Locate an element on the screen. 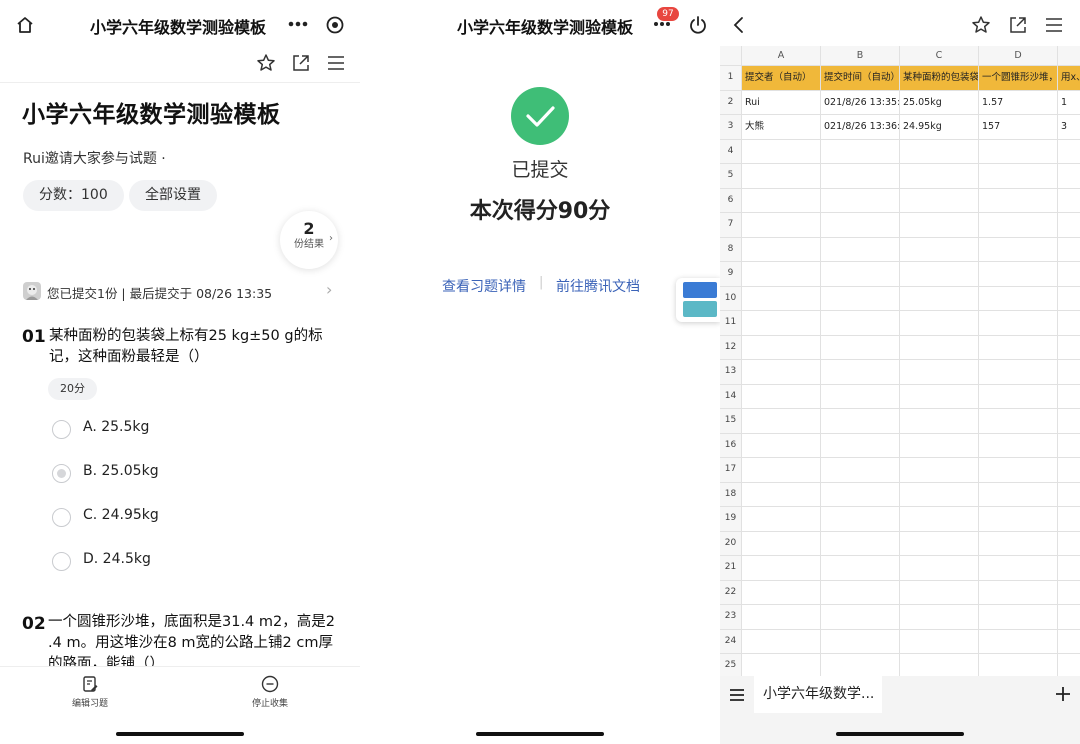 The image size is (1080, 744). option-radio is located at coordinates (61, 561).